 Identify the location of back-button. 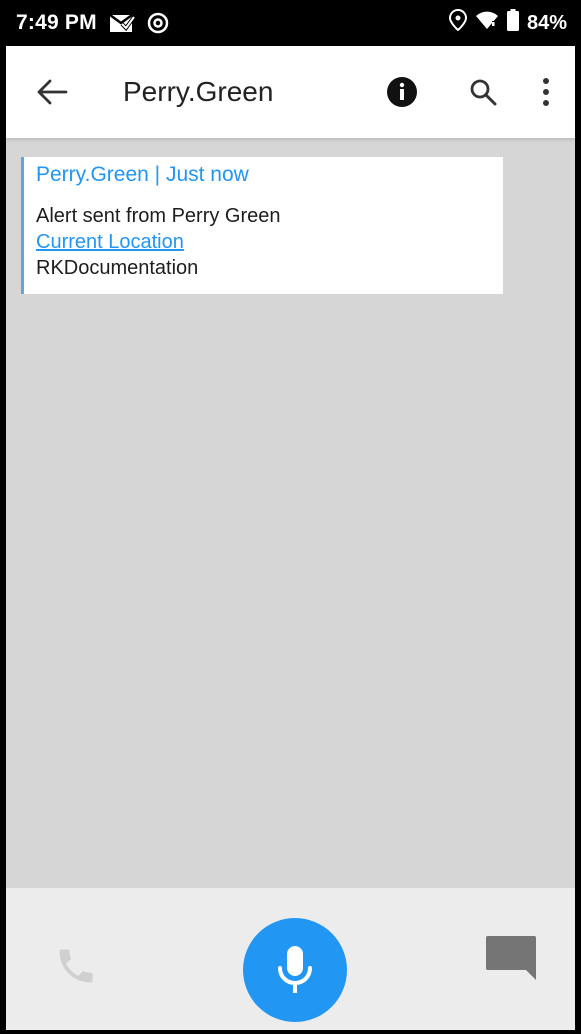
(52, 92).